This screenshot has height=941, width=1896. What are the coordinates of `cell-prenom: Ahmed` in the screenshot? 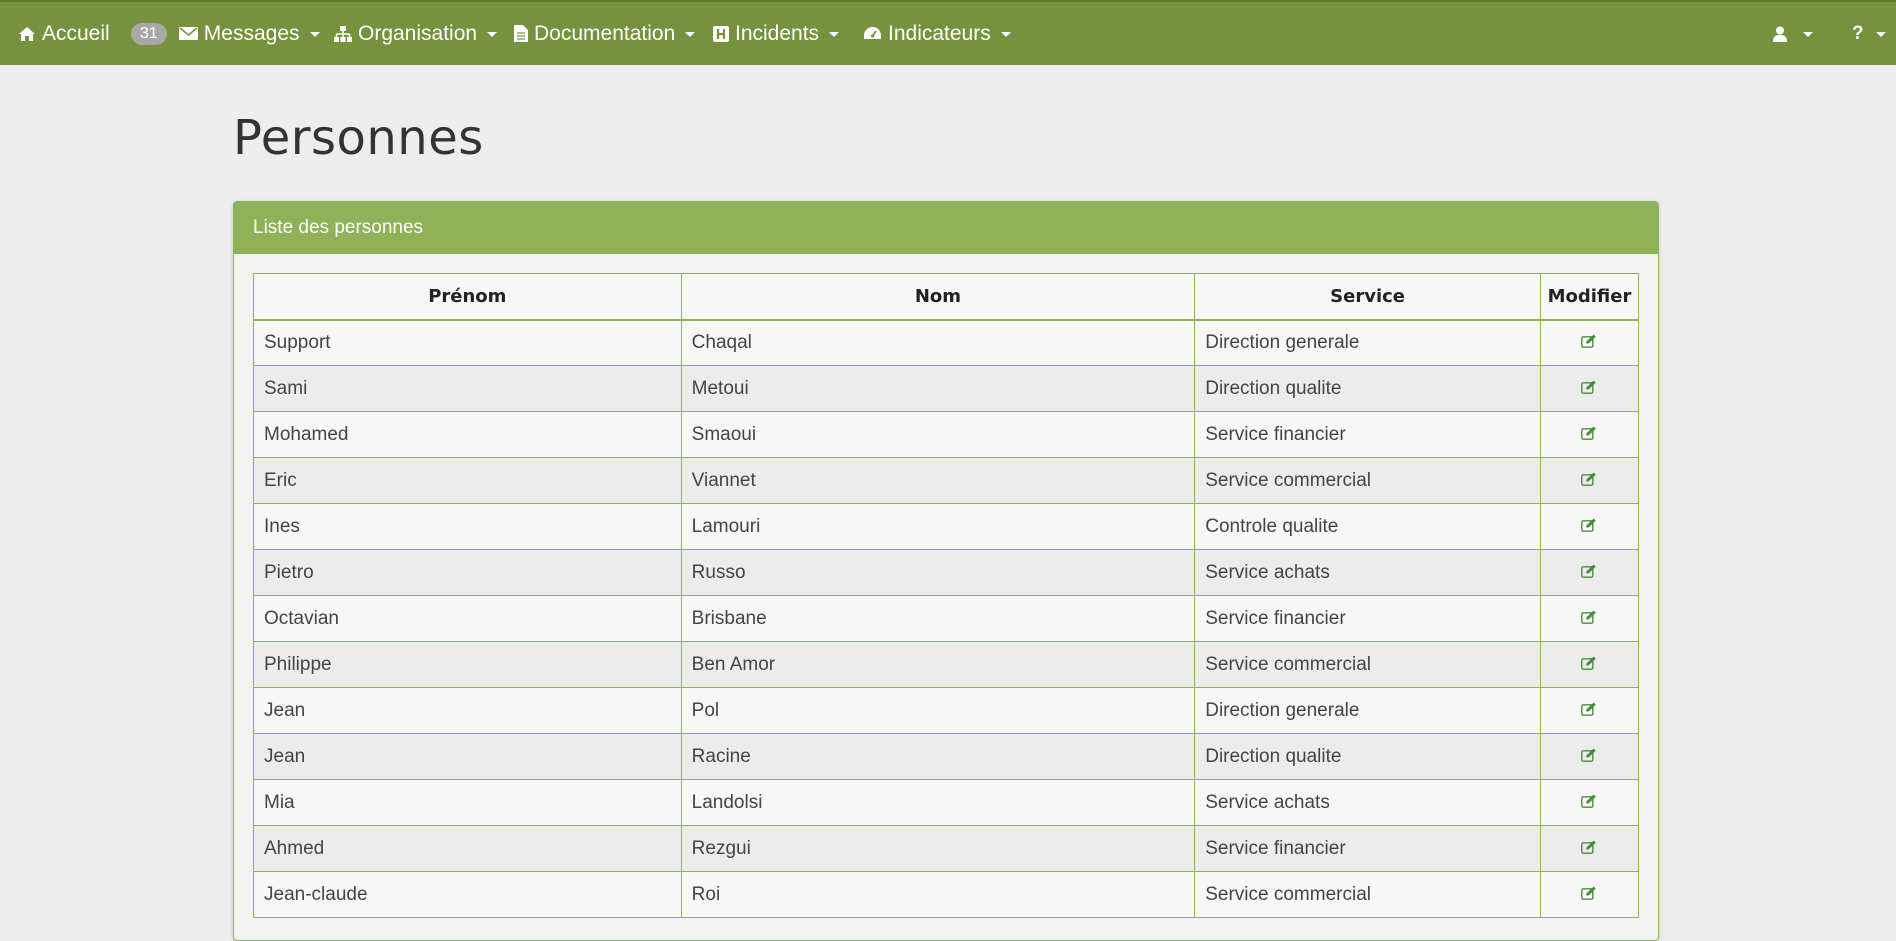 It's located at (467, 848).